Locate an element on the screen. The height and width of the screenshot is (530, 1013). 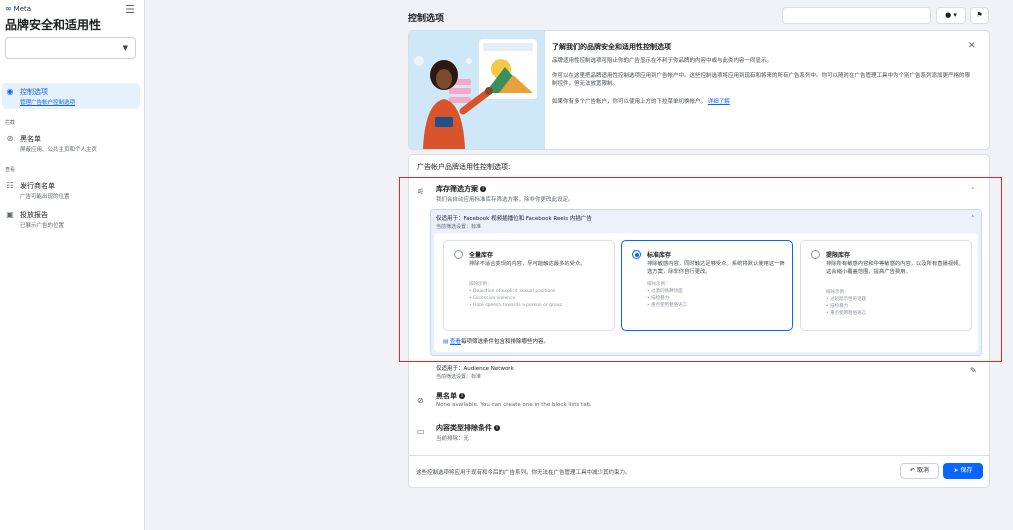
cancel-label: 取消 is located at coordinates (922, 470).